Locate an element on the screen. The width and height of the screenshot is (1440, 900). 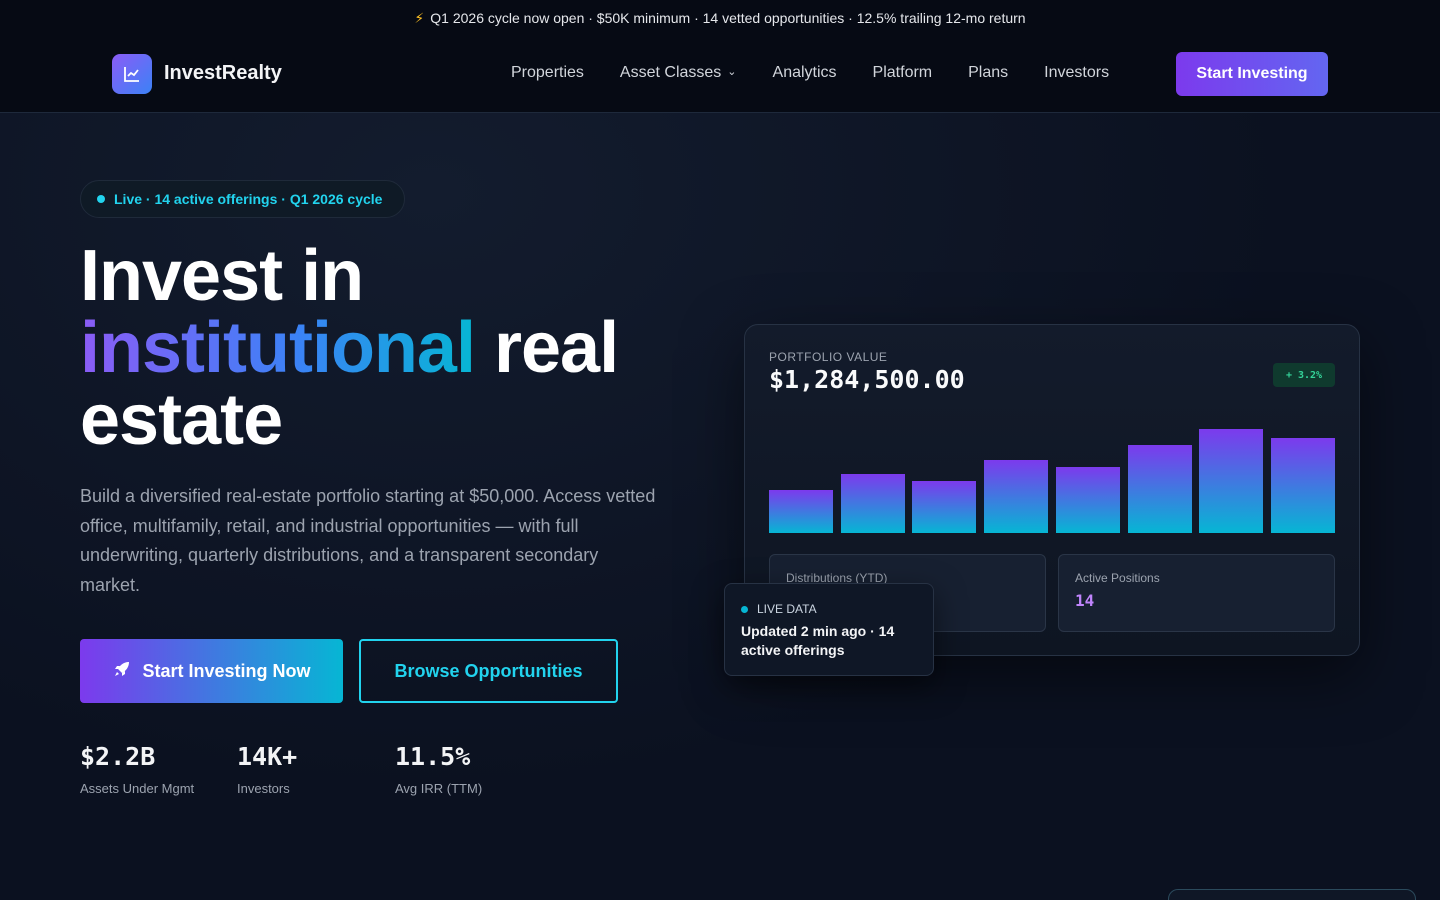
nav-link-asset-classes: Asset Classes ⌄ is located at coordinates (678, 73).